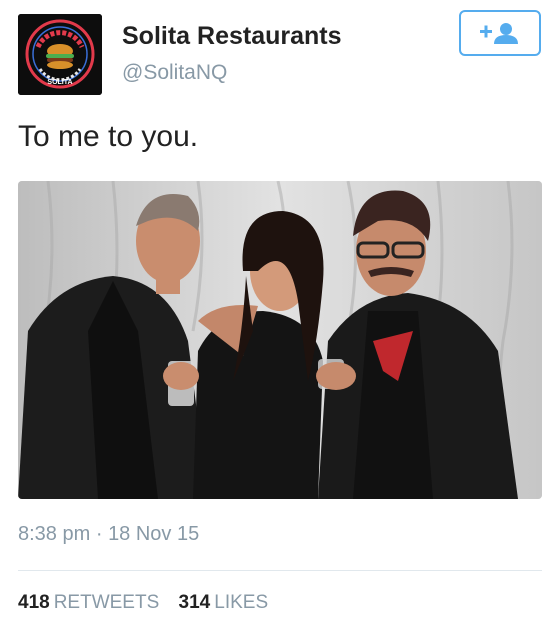 This screenshot has width=560, height=619. Describe the element at coordinates (106, 602) in the screenshot. I see `retweets-label: RETWEETS` at that location.